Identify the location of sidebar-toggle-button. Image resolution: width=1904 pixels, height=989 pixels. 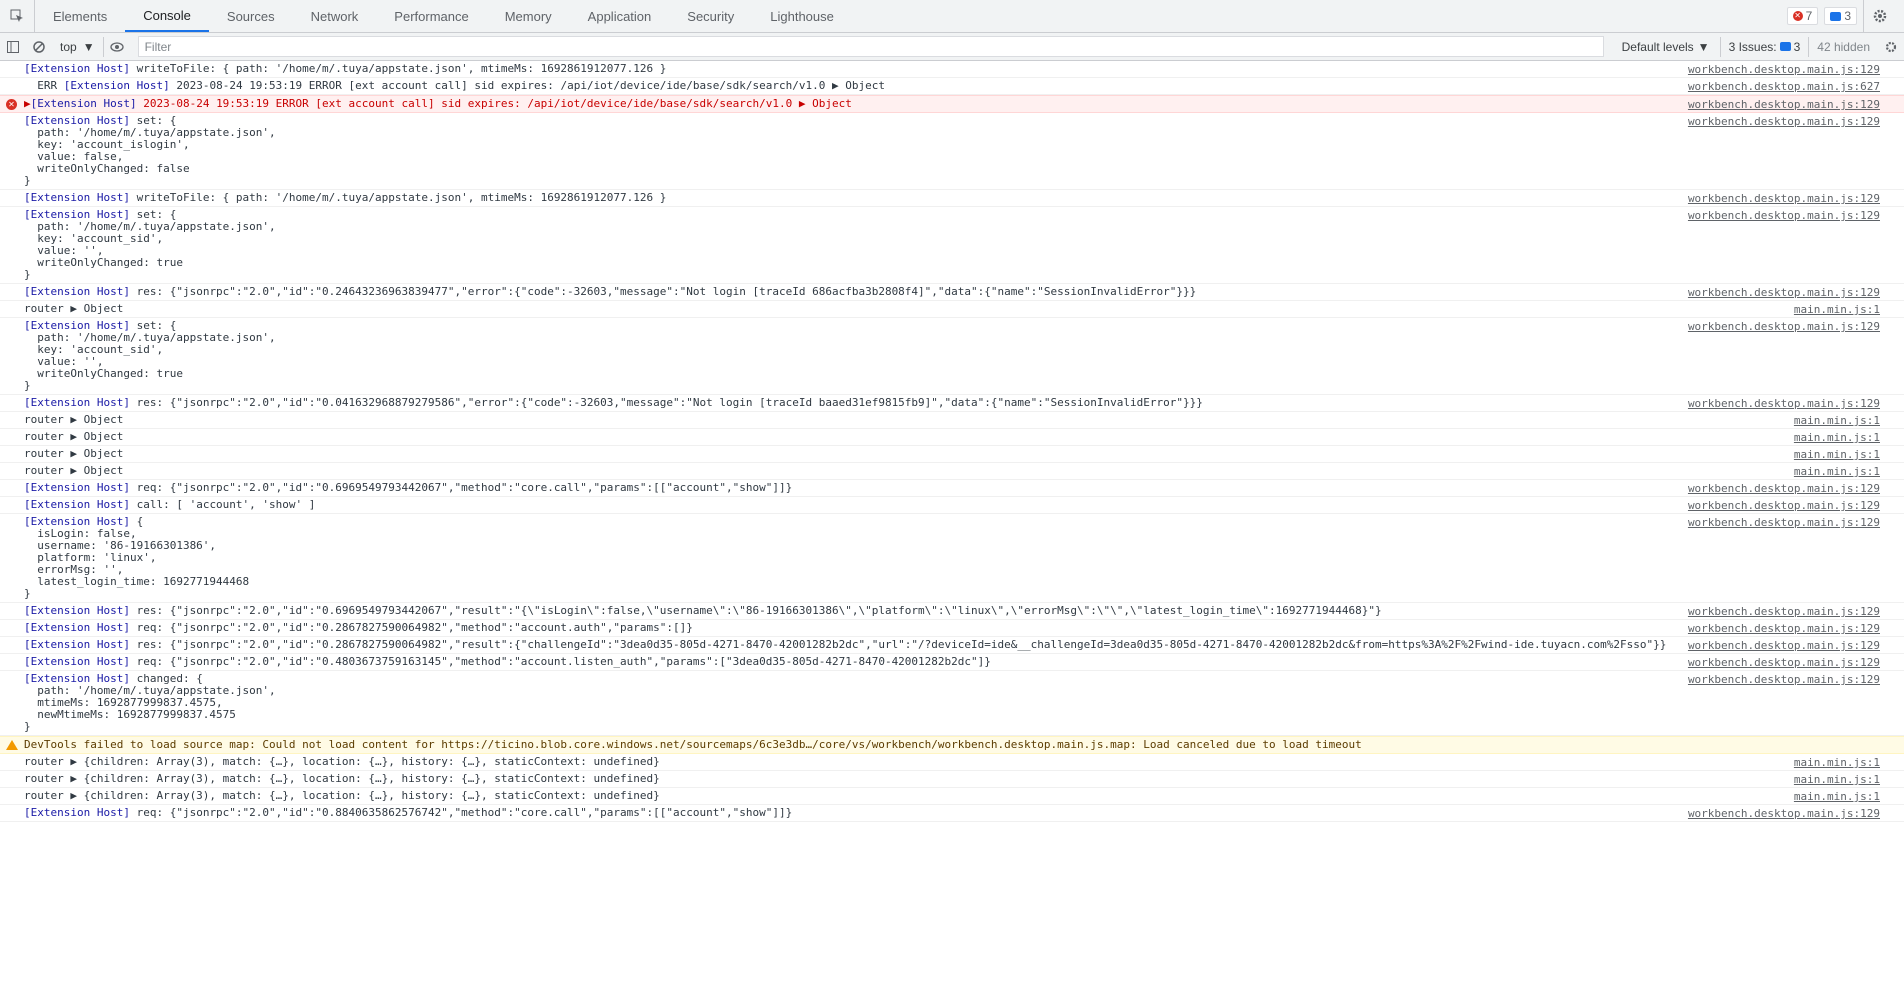
(13, 47).